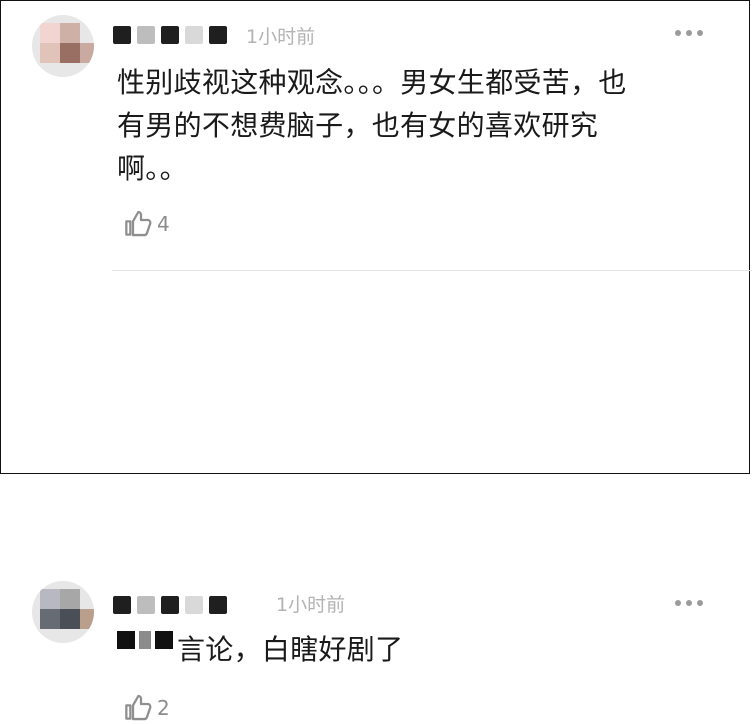  I want to click on like-count: 4, so click(163, 224).